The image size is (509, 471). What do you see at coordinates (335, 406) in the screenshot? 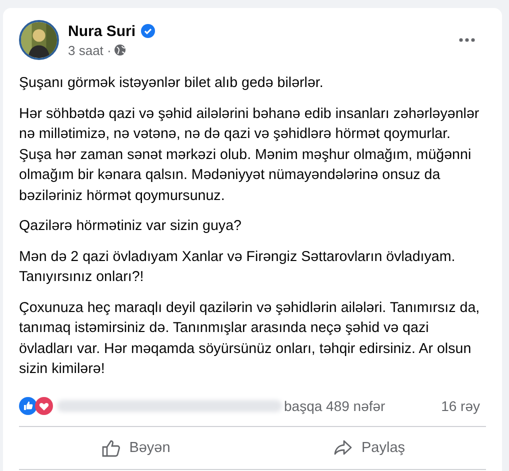
I see `reaction-count: başqa 489 nəfər` at bounding box center [335, 406].